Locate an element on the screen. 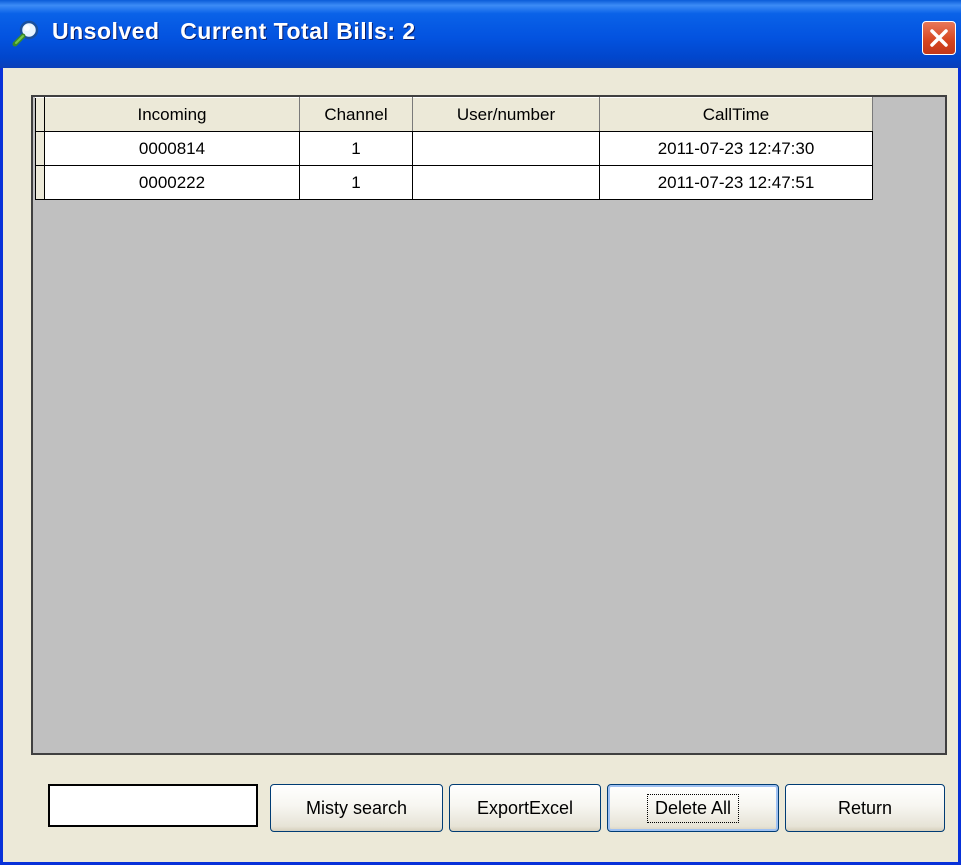 The height and width of the screenshot is (865, 961). magnifier-icon is located at coordinates (25, 33).